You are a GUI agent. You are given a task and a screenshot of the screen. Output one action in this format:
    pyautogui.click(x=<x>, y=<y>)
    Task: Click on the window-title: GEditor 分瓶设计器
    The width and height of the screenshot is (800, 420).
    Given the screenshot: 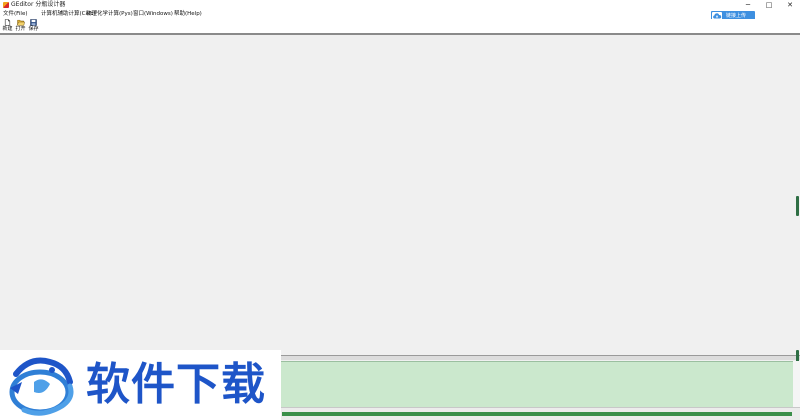 What is the action you would take?
    pyautogui.click(x=38, y=4)
    